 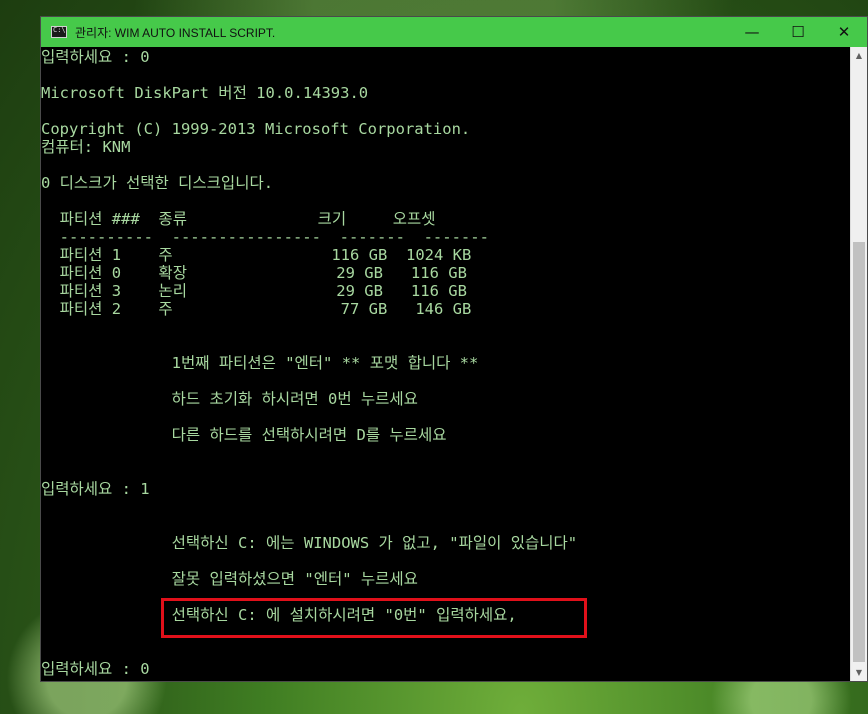 I want to click on cmd-app-icon, so click(x=59, y=32).